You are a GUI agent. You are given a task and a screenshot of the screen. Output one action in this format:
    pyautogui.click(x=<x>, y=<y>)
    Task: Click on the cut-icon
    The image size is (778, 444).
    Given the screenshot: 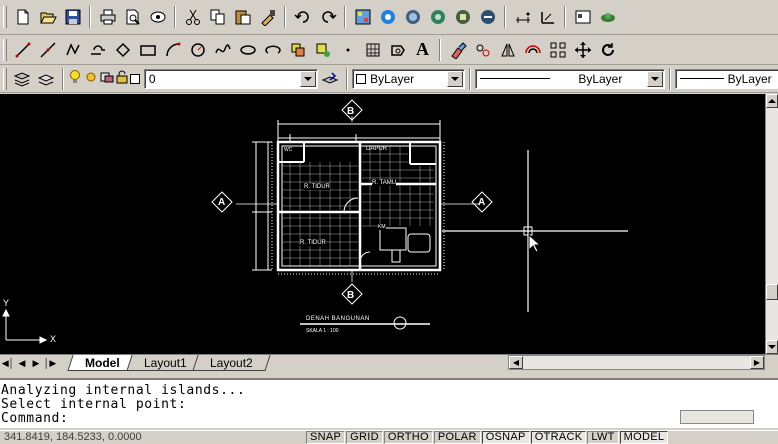 What is the action you would take?
    pyautogui.click(x=192, y=17)
    